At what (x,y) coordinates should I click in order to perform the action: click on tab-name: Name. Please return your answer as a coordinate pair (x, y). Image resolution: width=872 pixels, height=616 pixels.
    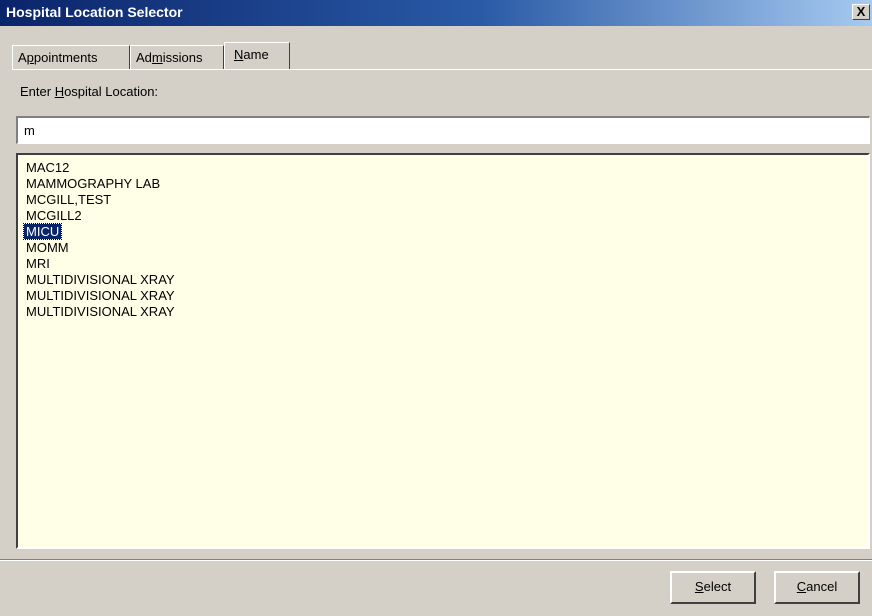
    Looking at the image, I should click on (257, 55).